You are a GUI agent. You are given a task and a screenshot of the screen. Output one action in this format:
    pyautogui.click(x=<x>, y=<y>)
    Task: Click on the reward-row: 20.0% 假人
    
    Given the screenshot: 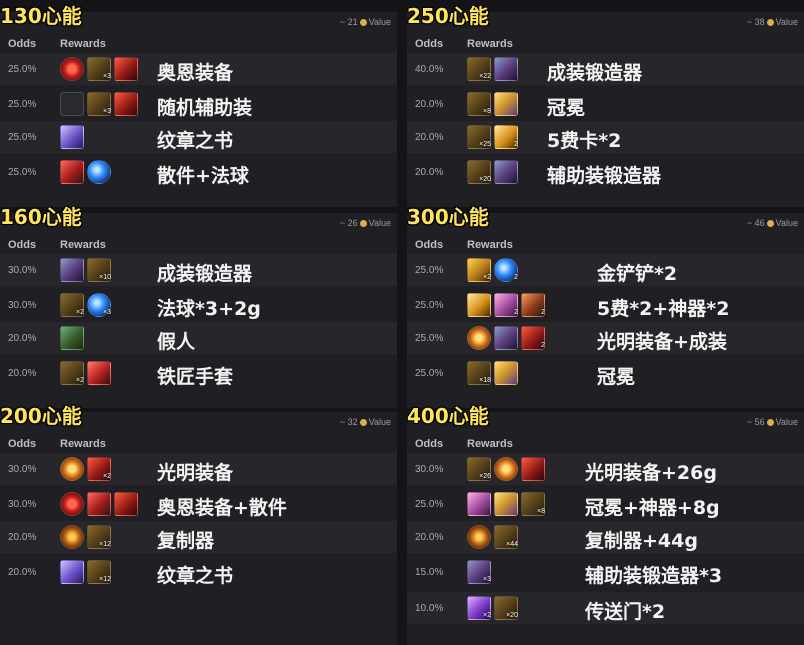 What is the action you would take?
    pyautogui.click(x=198, y=338)
    